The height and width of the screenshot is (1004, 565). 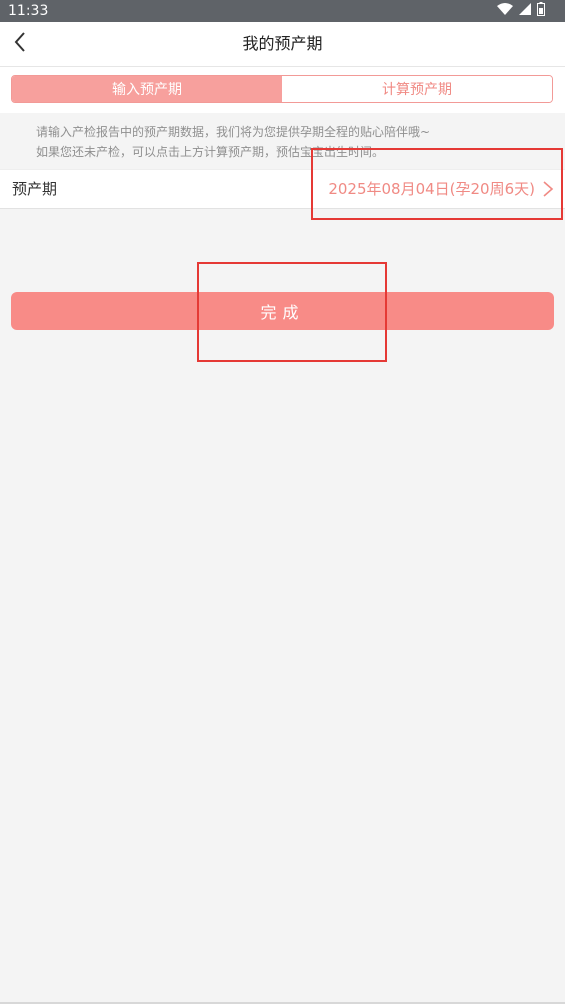 What do you see at coordinates (147, 89) in the screenshot?
I see `tab-input-due-date: 输入预产期` at bounding box center [147, 89].